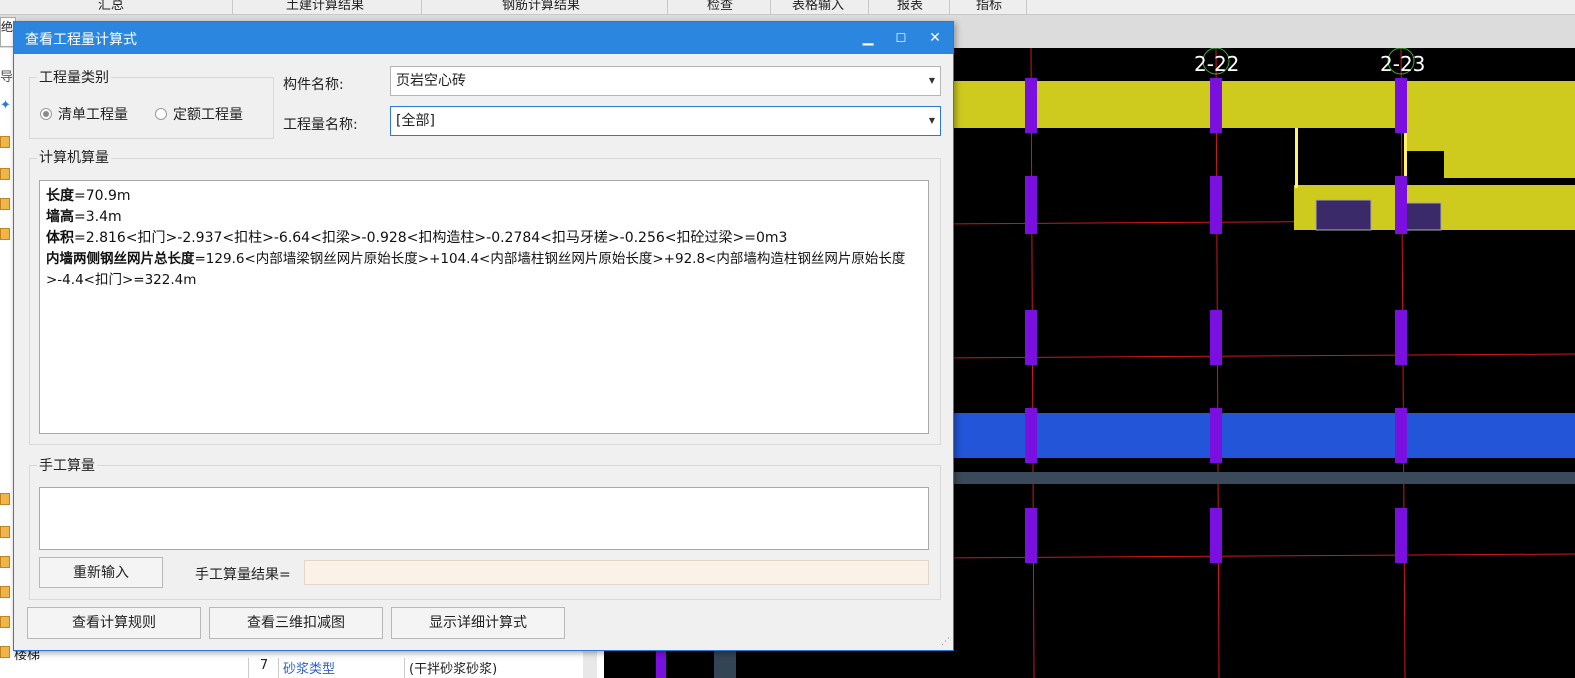 This screenshot has width=1575, height=678. Describe the element at coordinates (313, 85) in the screenshot. I see `component-name-label: 构件名称:` at that location.